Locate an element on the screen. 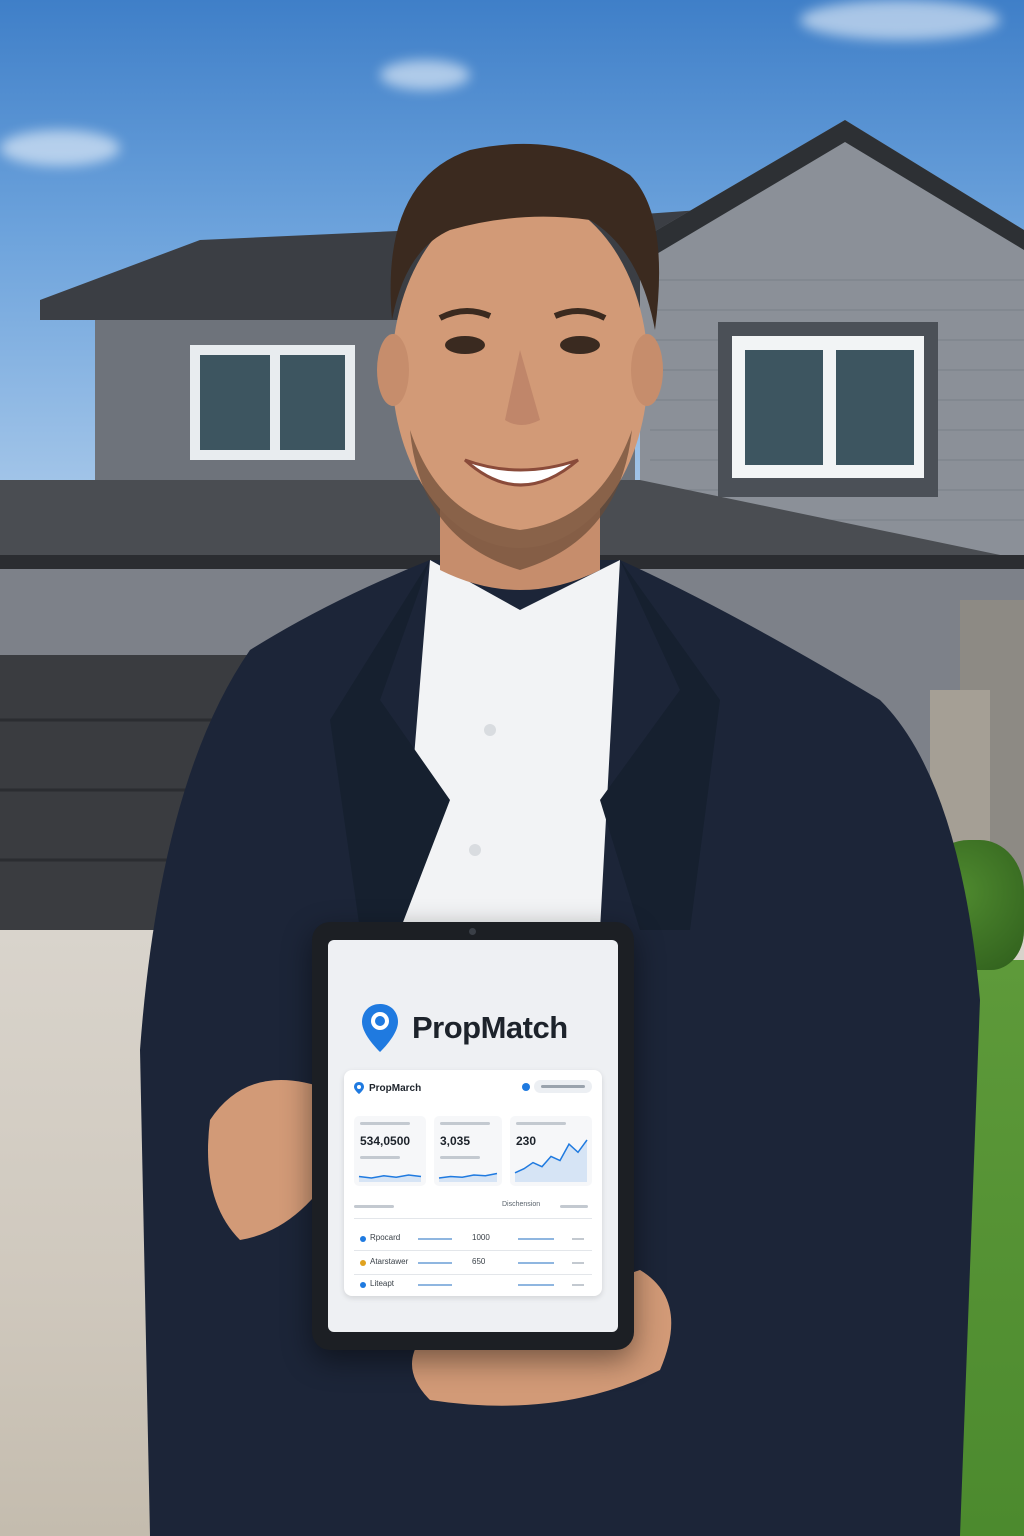 The height and width of the screenshot is (1536, 1024). table-row: Rpocard 1000 is located at coordinates (473, 1239).